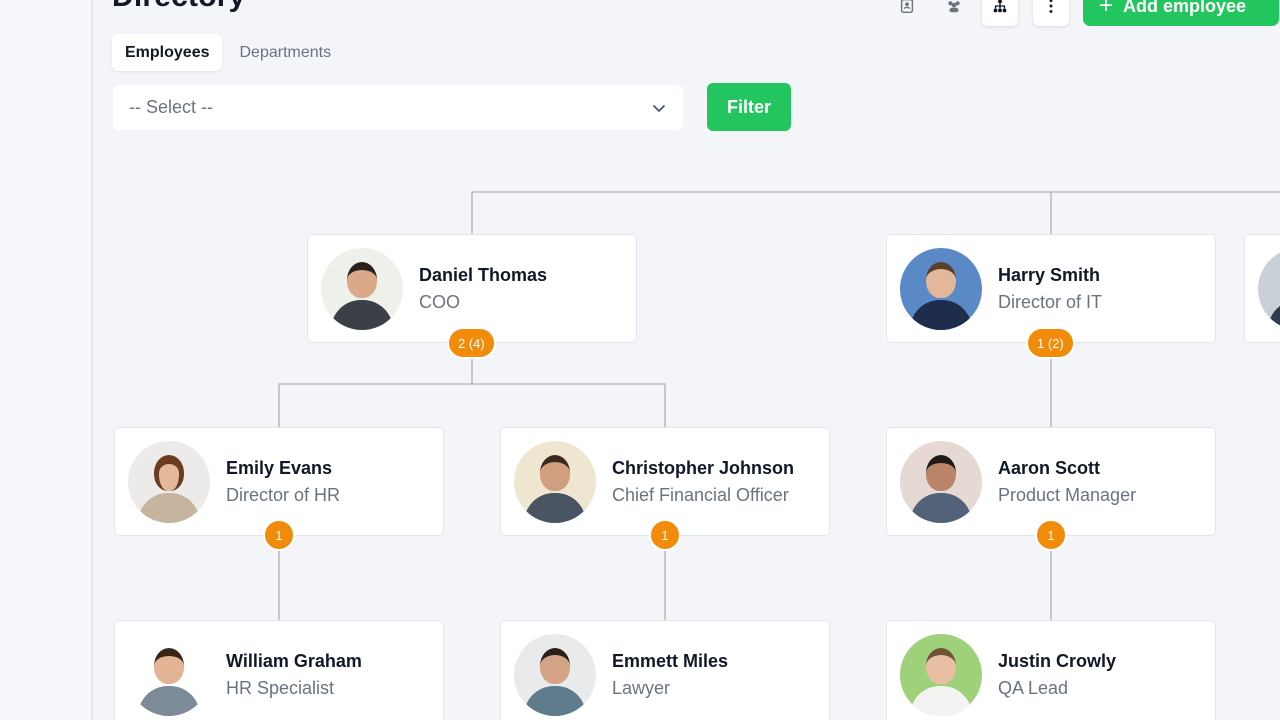 This screenshot has width=1280, height=720. Describe the element at coordinates (1050, 301) in the screenshot. I see `employee-role: Director of IT` at that location.